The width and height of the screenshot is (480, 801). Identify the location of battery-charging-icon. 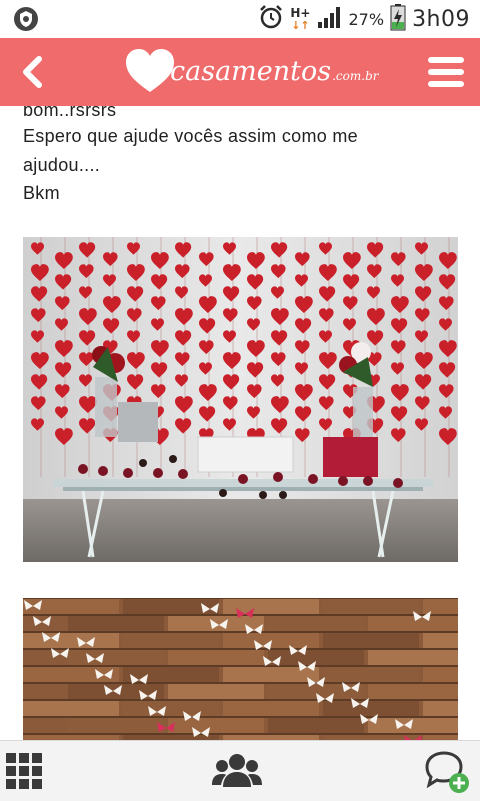
(398, 19).